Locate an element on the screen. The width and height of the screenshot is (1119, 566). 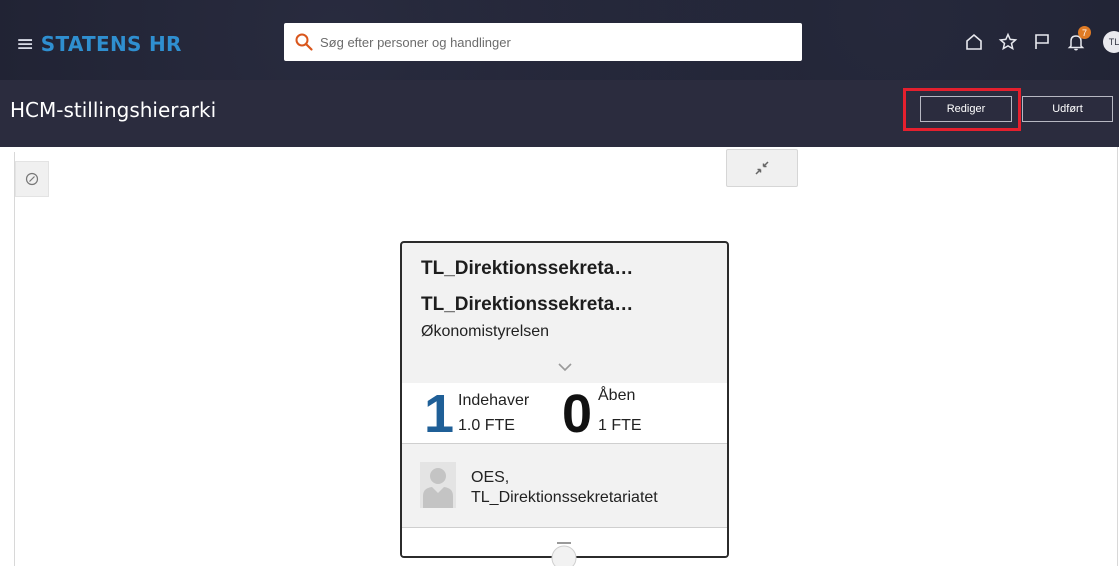
header-icons: 7 TL is located at coordinates (1036, 40).